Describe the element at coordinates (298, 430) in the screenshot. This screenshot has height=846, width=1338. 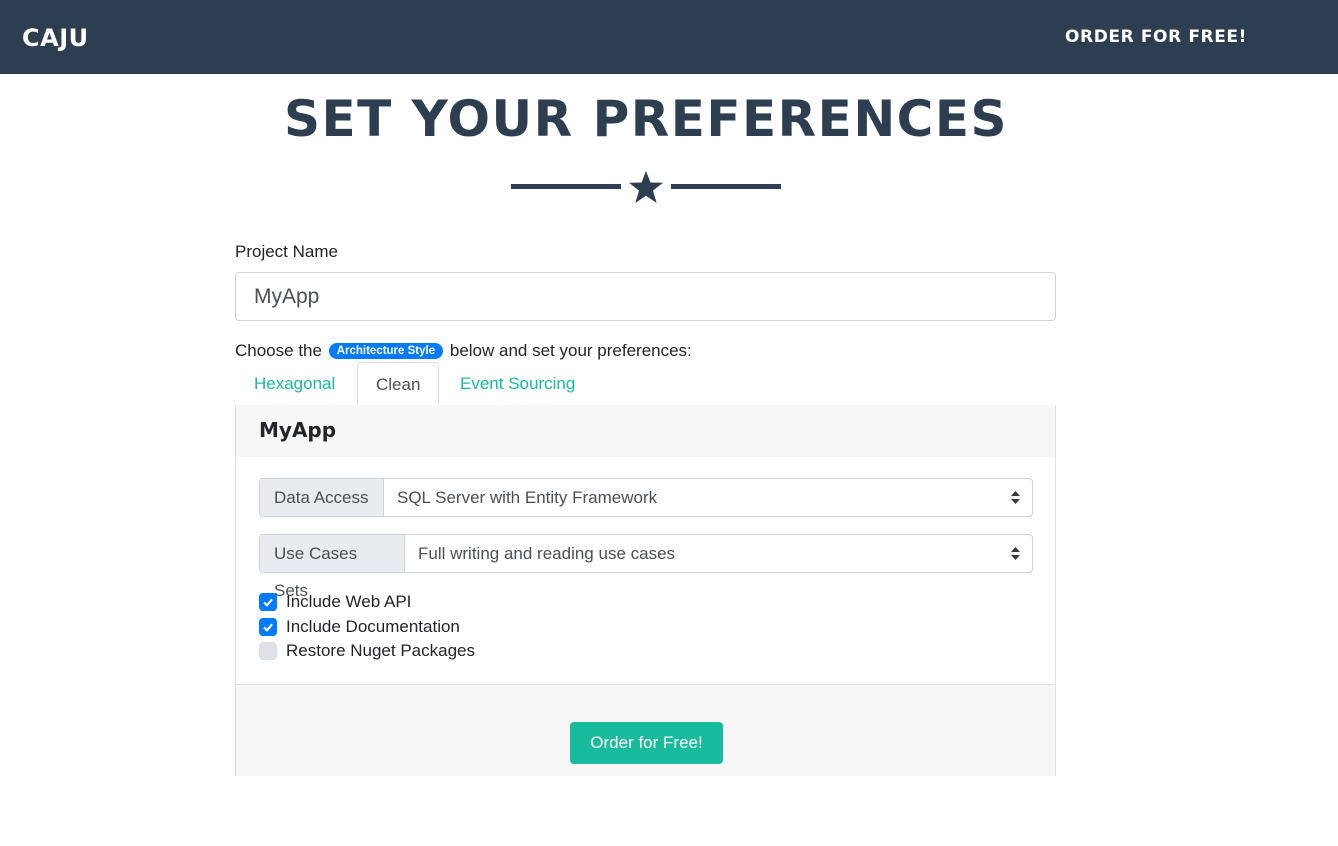
I see `card-title: MyApp` at that location.